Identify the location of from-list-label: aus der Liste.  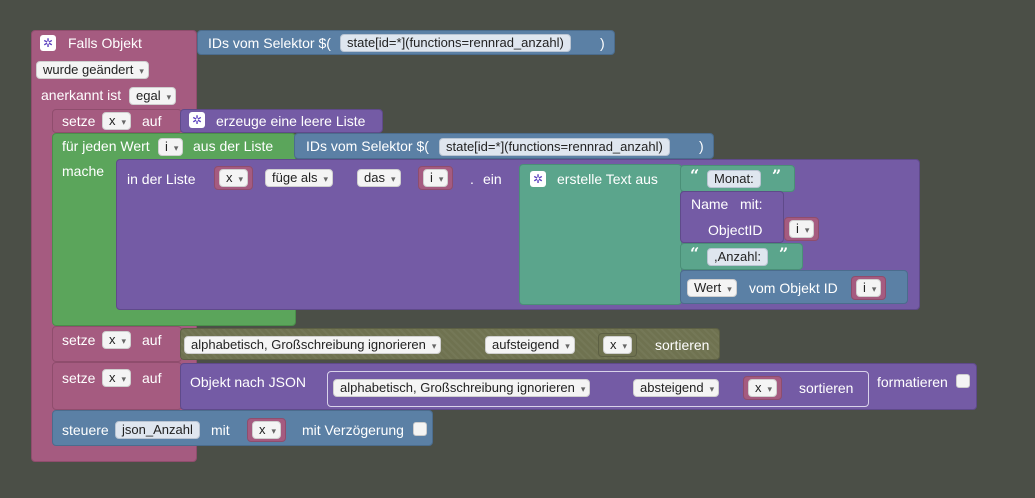
(233, 146).